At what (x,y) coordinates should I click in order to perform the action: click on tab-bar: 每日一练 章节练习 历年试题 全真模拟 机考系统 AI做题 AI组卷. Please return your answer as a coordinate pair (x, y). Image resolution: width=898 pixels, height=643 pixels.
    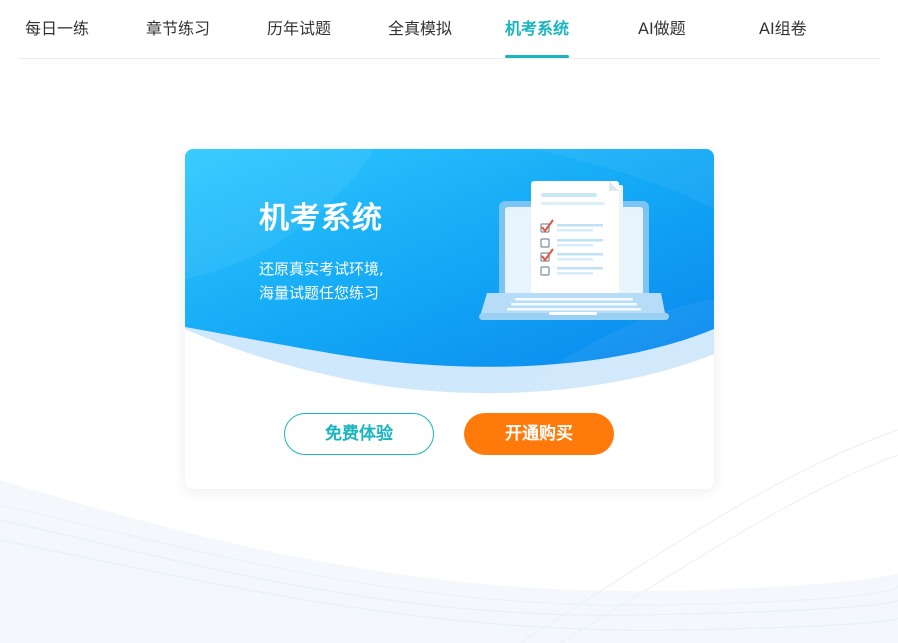
    Looking at the image, I should click on (449, 29).